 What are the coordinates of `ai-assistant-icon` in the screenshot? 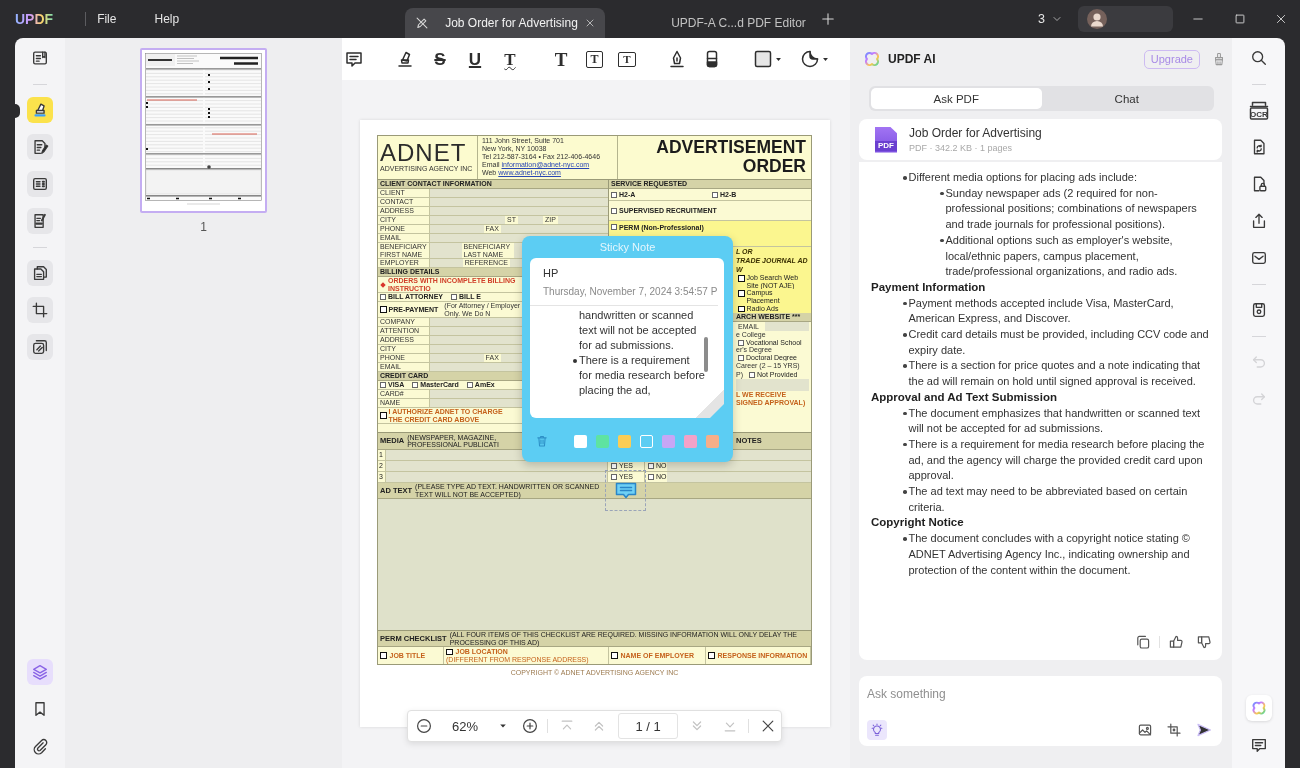 It's located at (1258, 708).